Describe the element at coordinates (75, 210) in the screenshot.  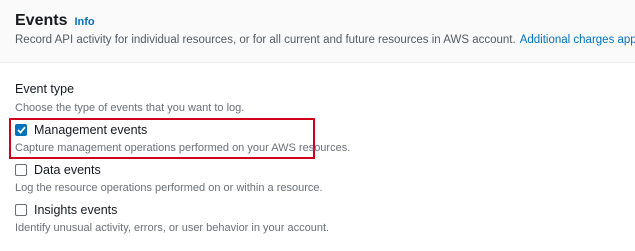
I see `insights-events-label: Insights events` at that location.